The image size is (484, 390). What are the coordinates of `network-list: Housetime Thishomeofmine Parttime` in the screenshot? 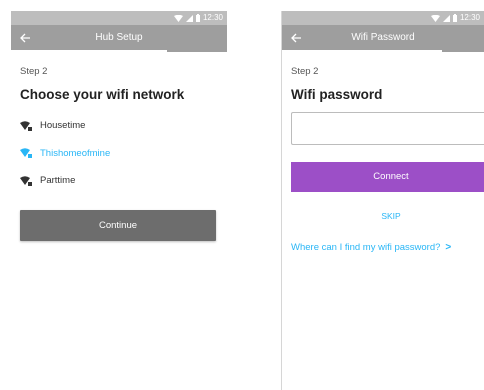 It's located at (119, 153).